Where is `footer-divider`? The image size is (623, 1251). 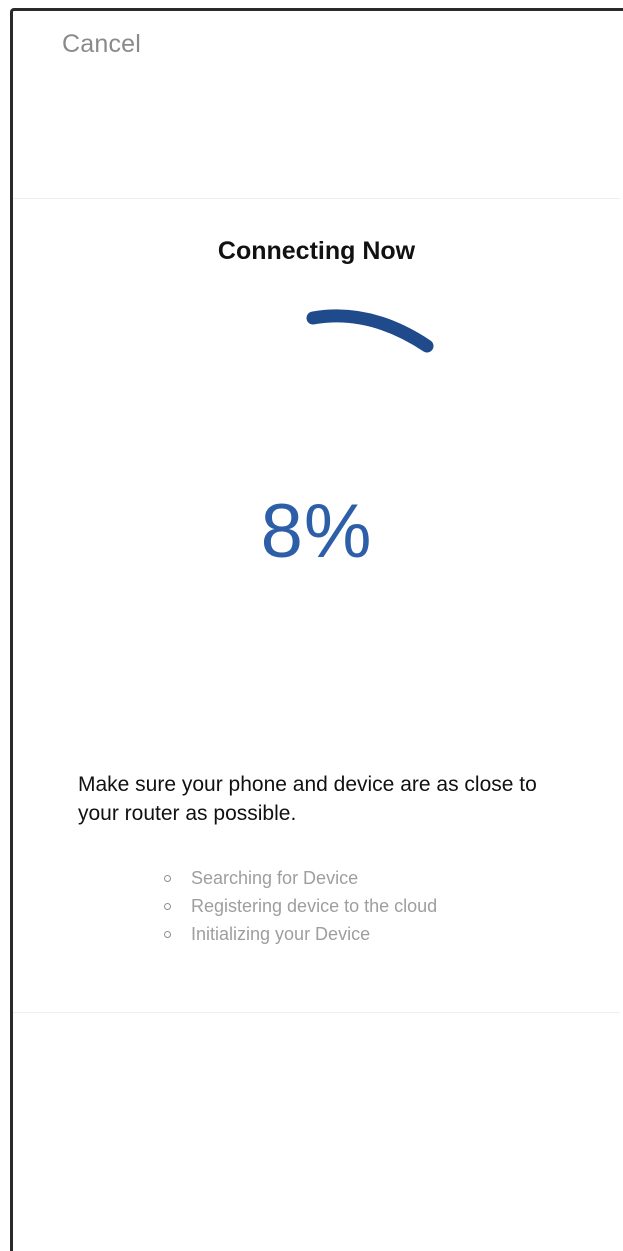
footer-divider is located at coordinates (316, 1012).